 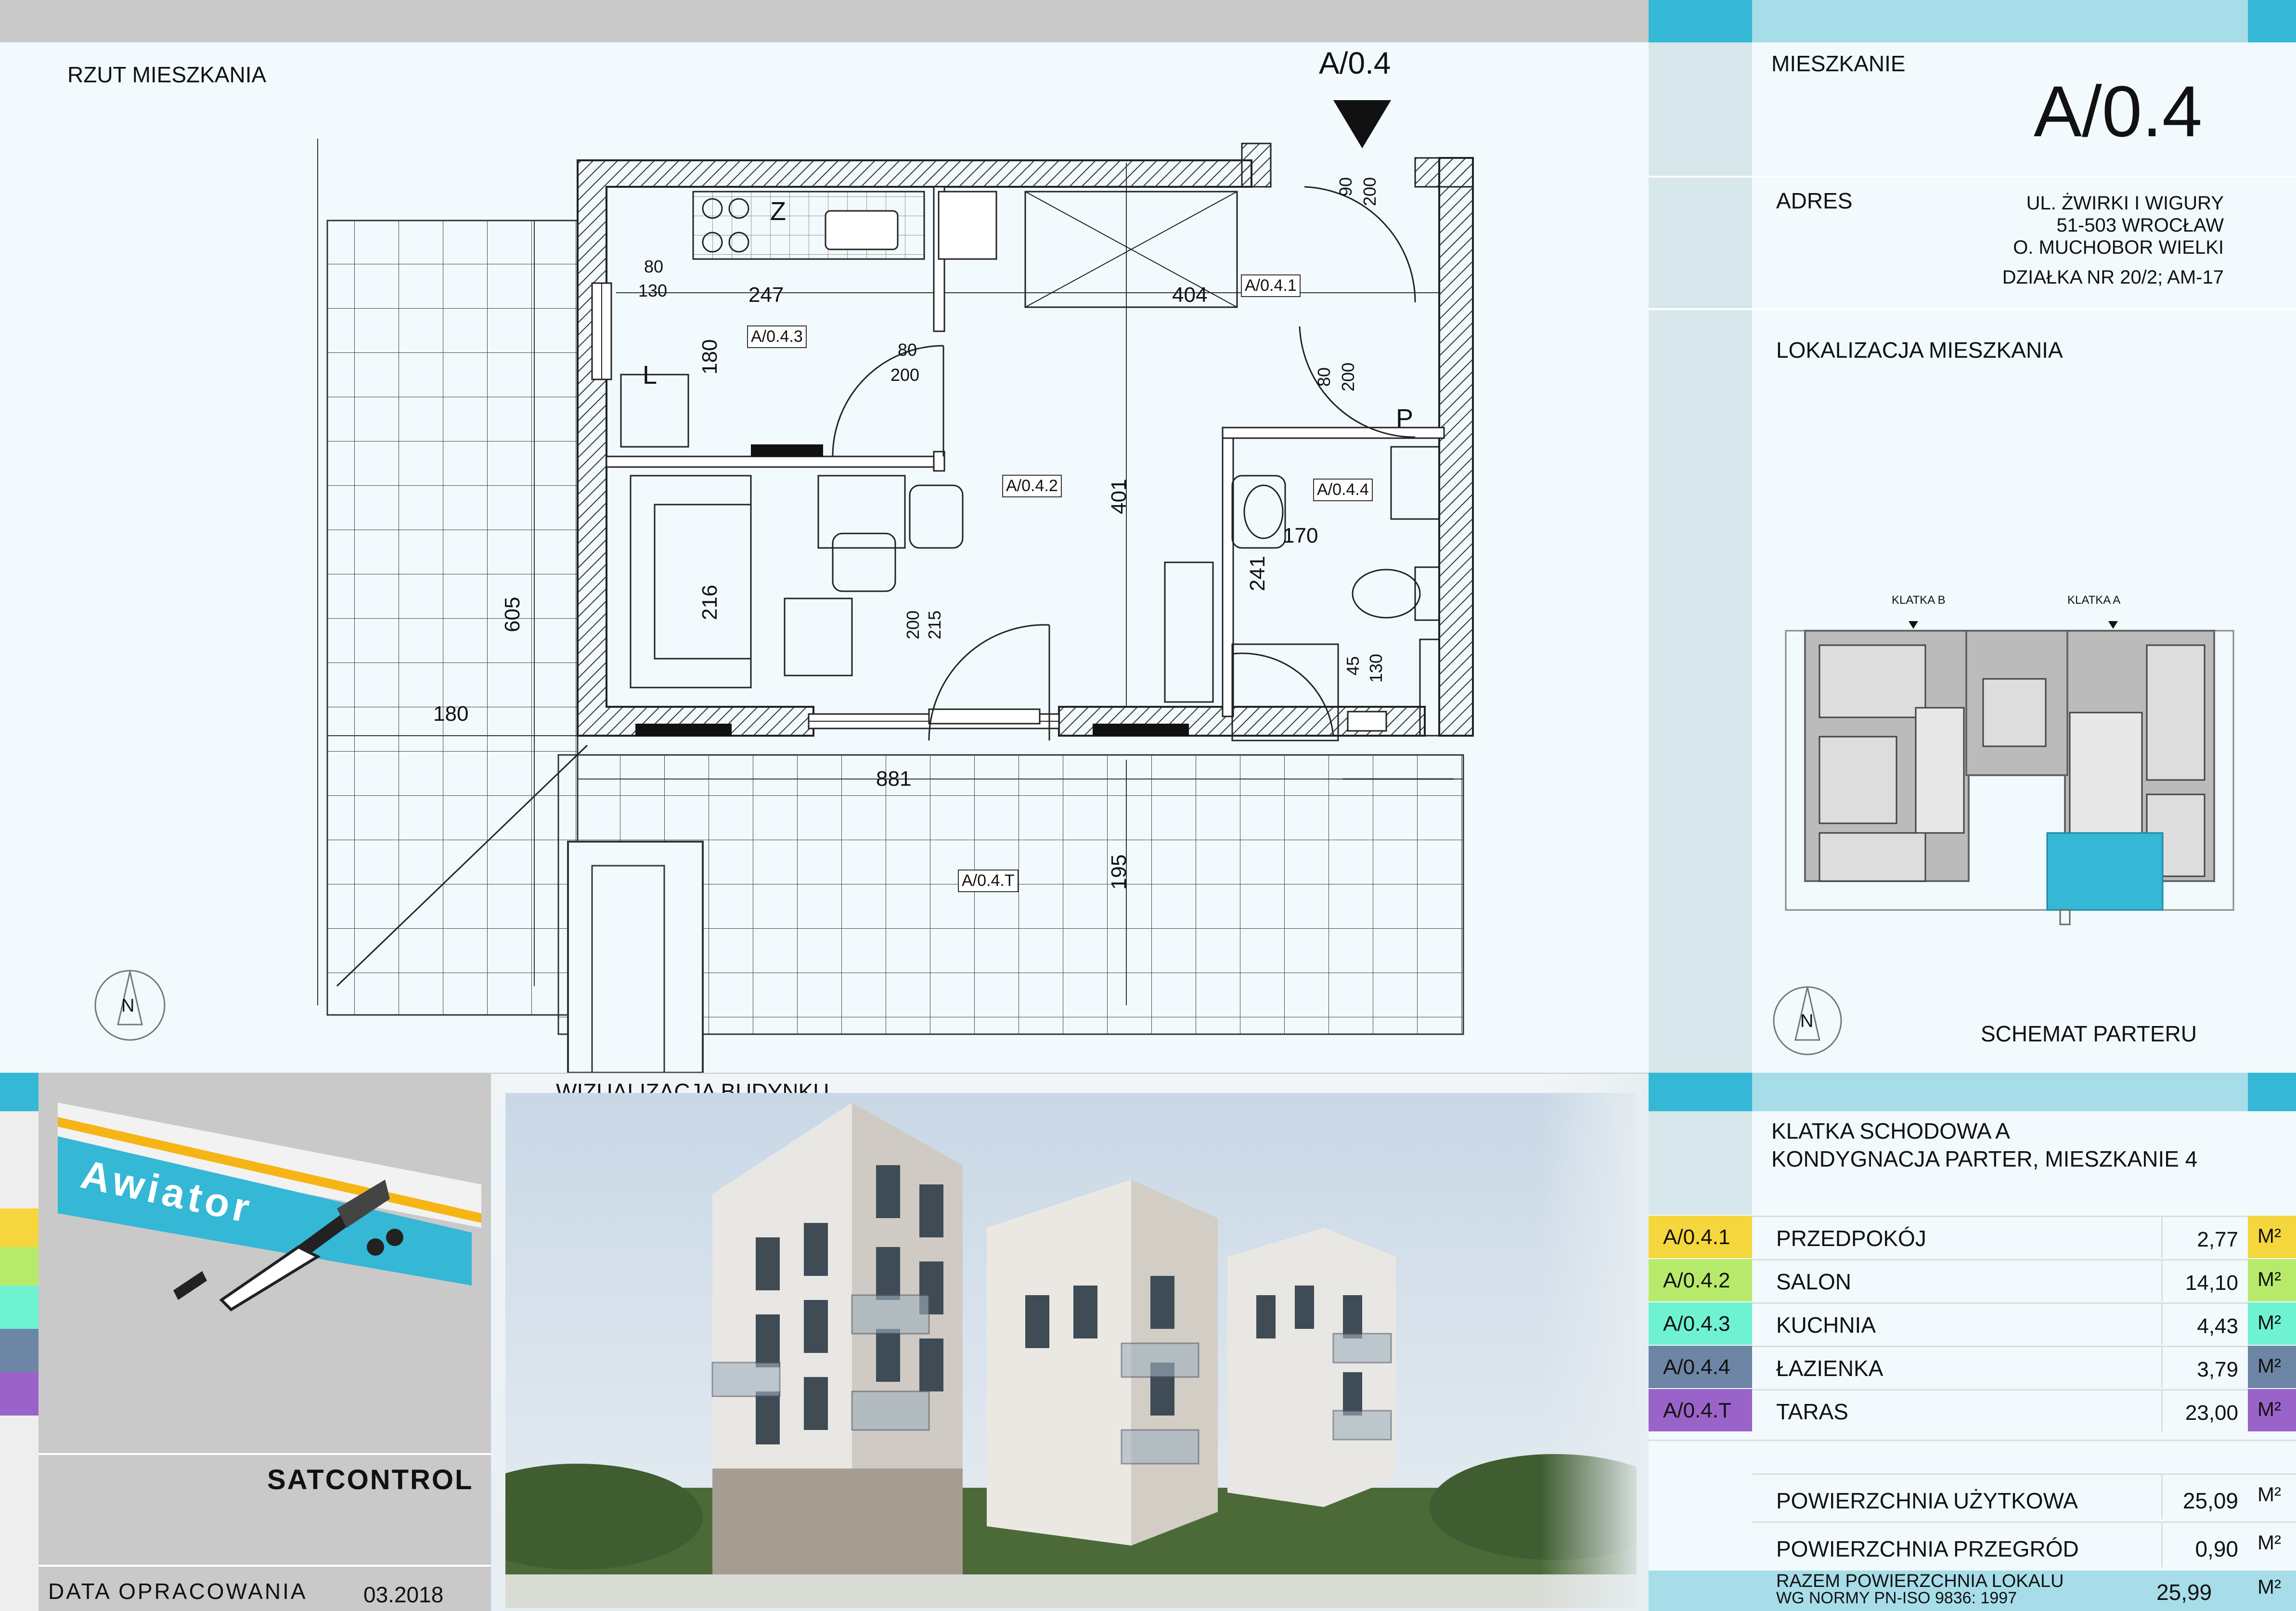 I want to click on dim-45: 45, so click(x=1353, y=666).